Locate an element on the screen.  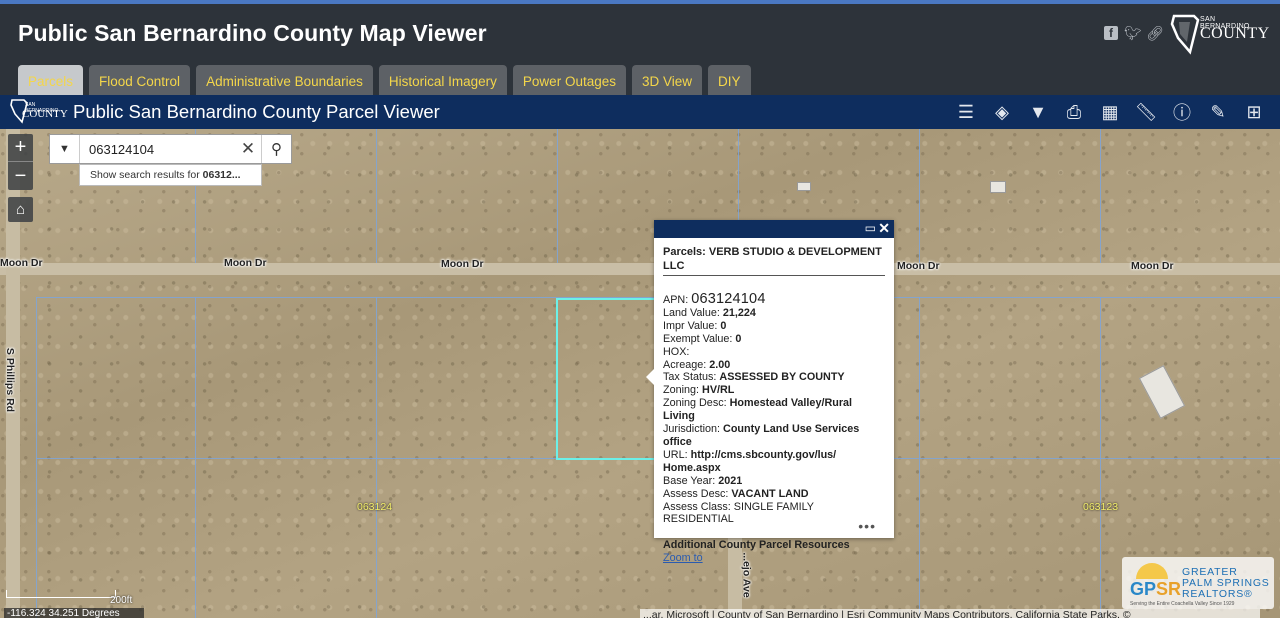
field-row: Base Year: 2021 is located at coordinates (774, 481).